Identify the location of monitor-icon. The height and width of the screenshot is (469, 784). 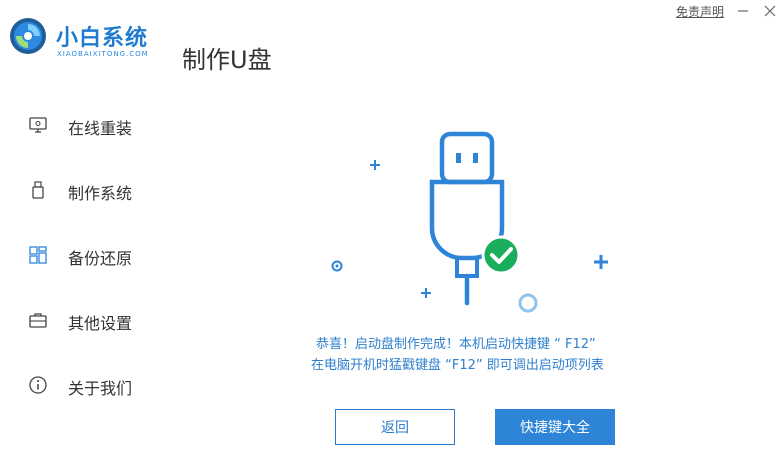
(38, 125).